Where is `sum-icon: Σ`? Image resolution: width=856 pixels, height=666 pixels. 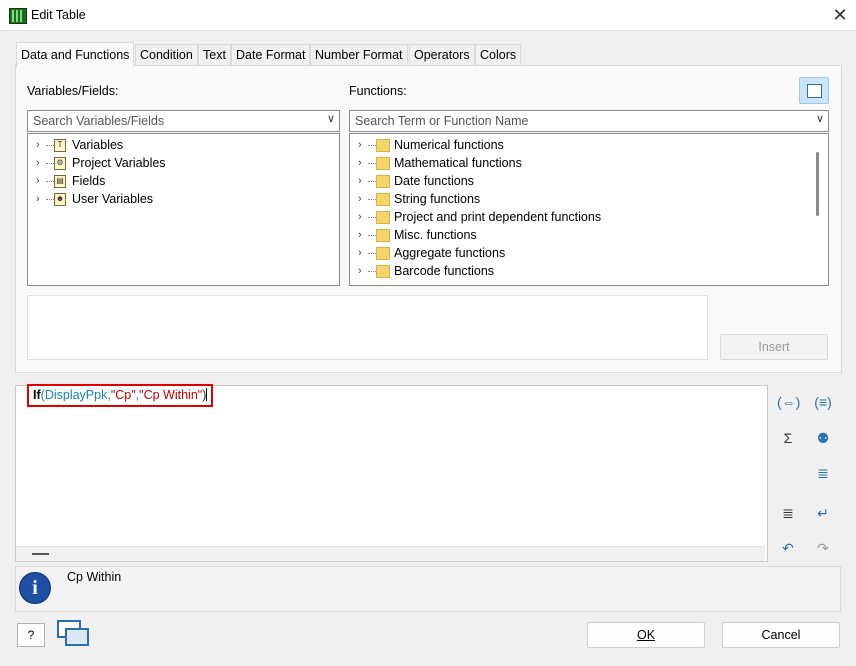
sum-icon: Σ is located at coordinates (788, 438).